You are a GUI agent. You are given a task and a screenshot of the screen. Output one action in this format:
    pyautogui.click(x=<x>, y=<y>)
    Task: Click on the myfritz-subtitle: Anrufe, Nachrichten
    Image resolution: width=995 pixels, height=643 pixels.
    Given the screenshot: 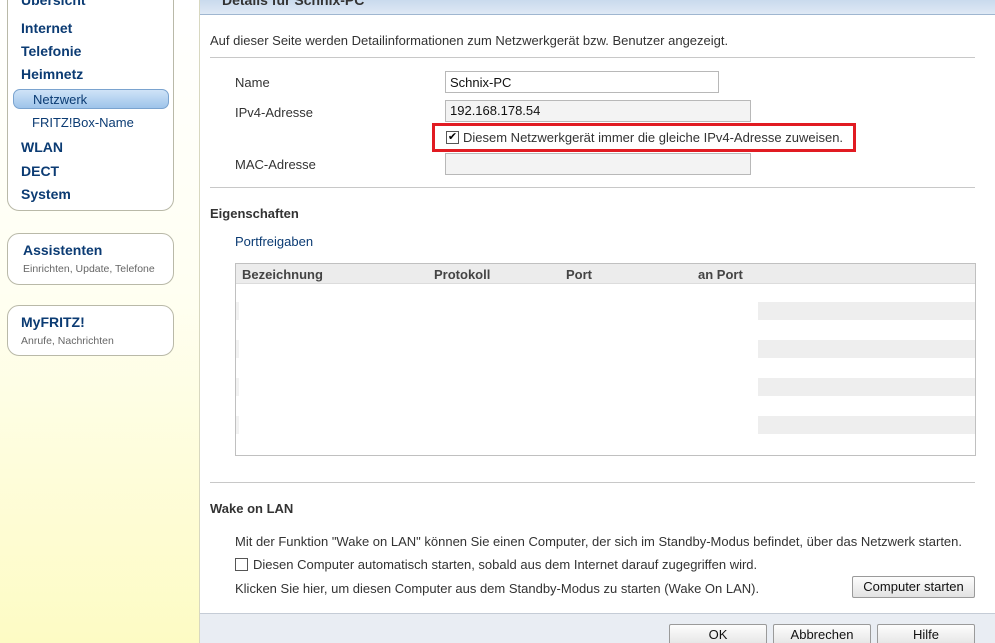 What is the action you would take?
    pyautogui.click(x=67, y=341)
    